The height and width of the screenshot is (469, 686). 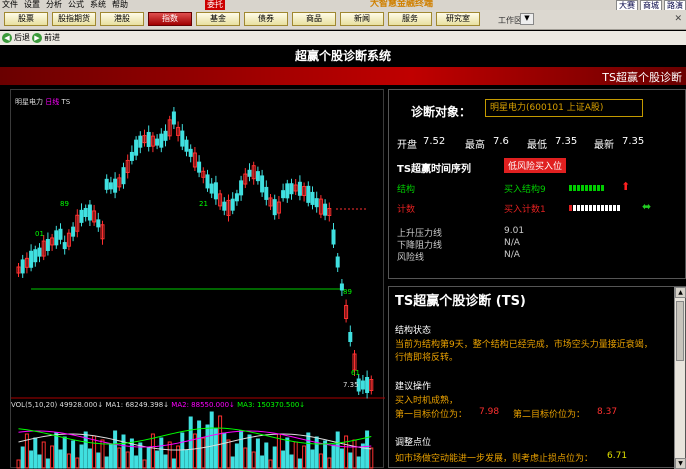 What do you see at coordinates (26, 19) in the screenshot?
I see `nav-stocks: 股票` at bounding box center [26, 19].